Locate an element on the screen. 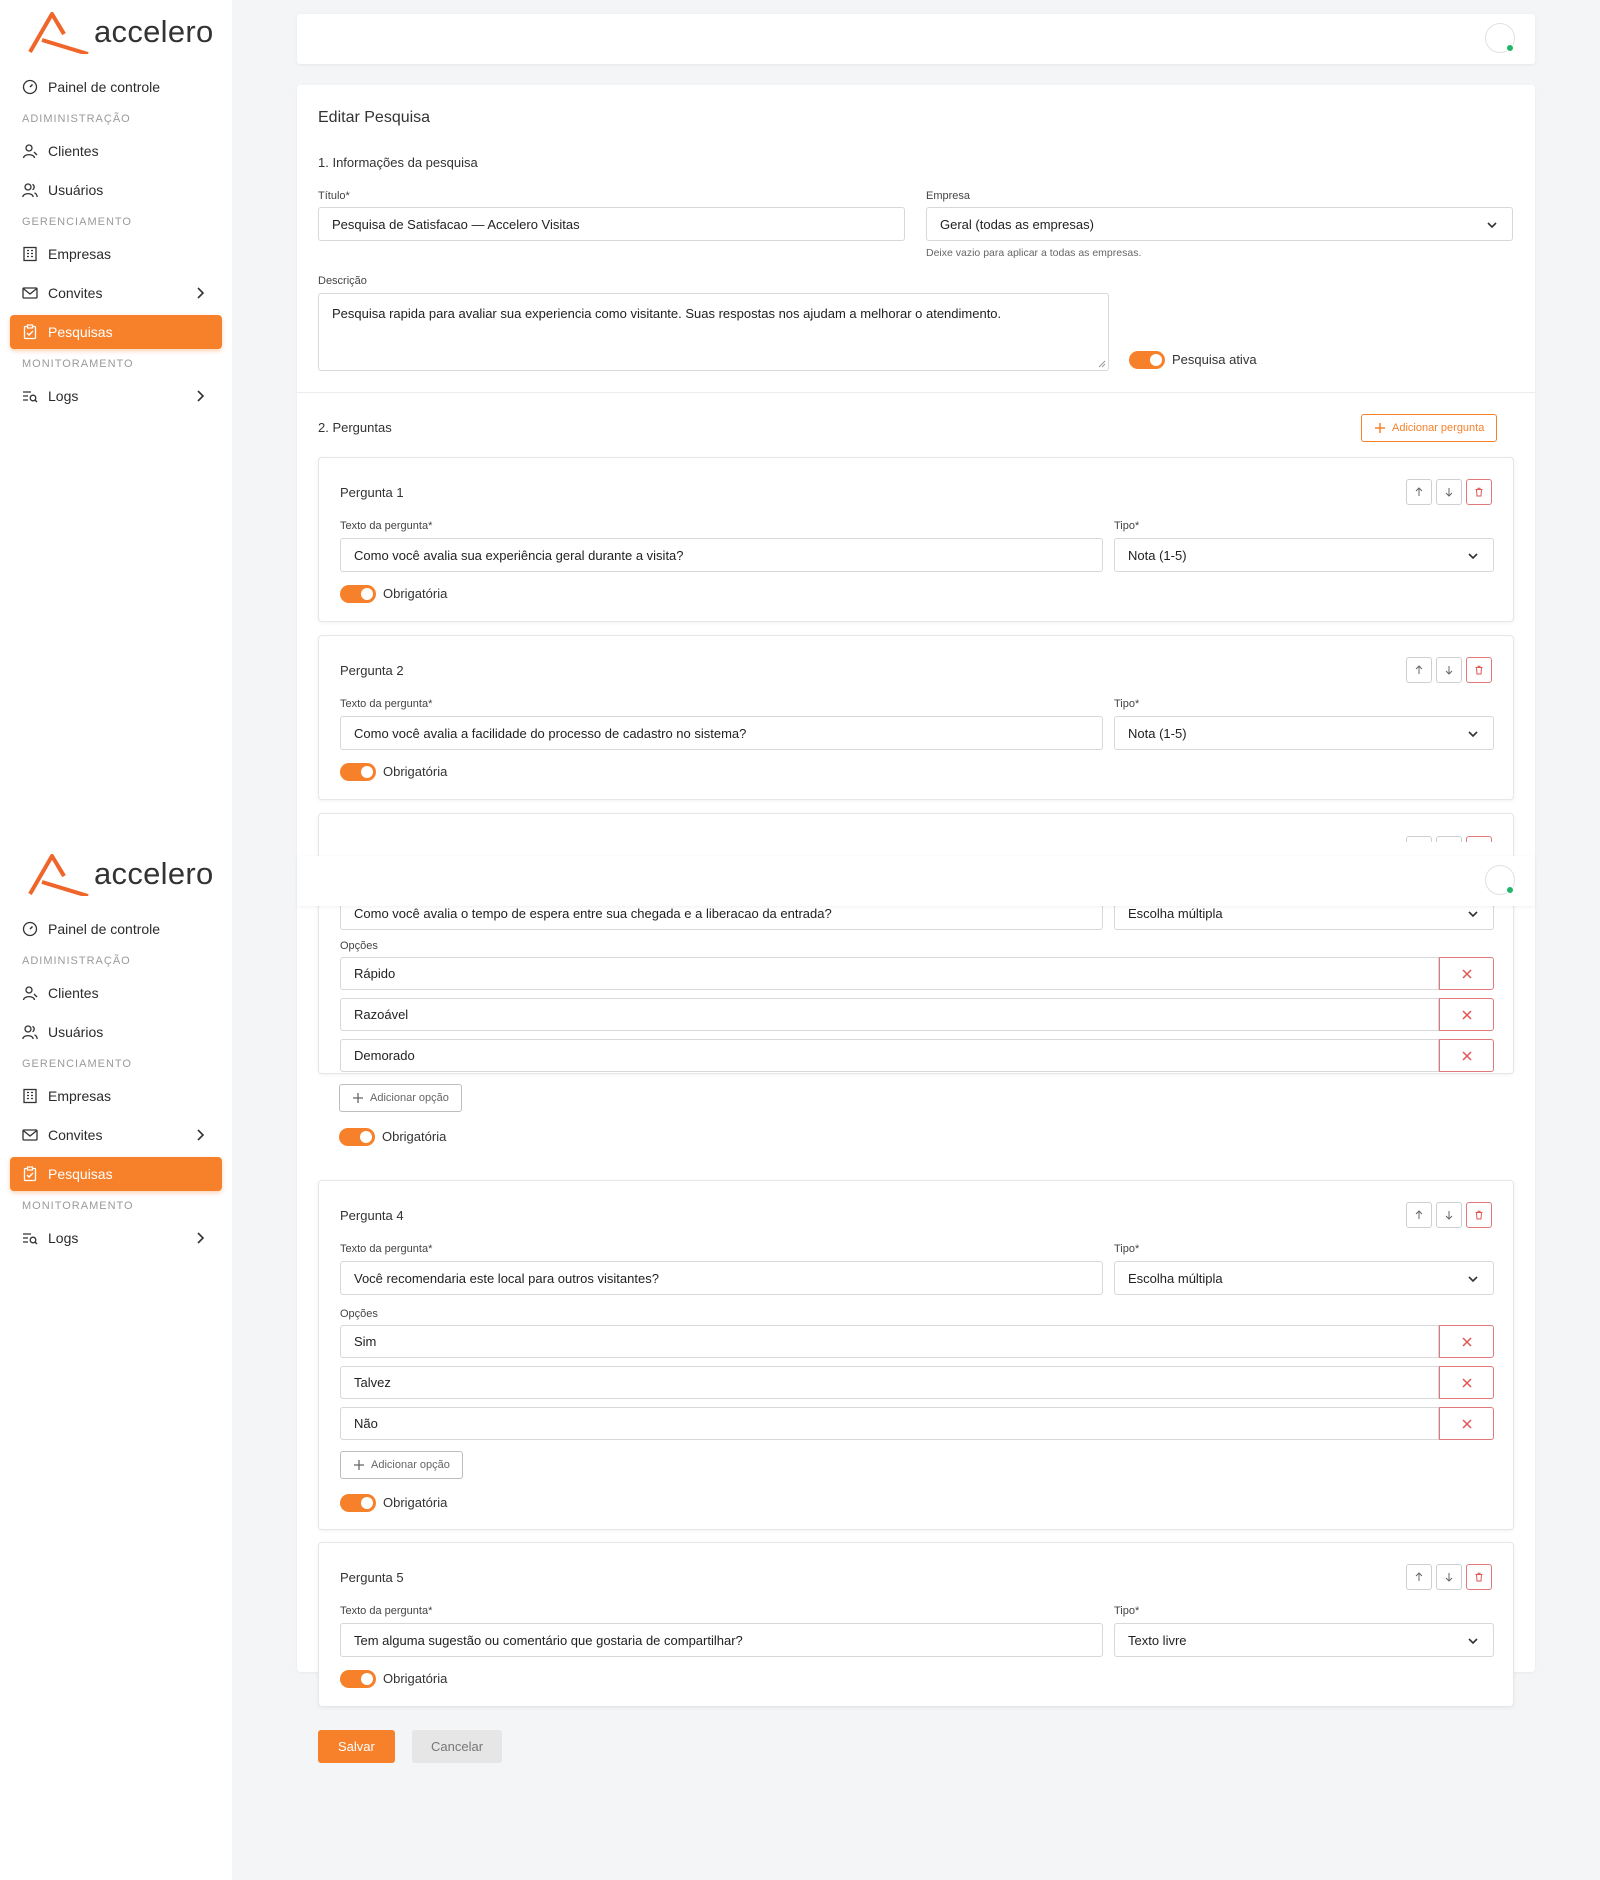 The width and height of the screenshot is (1600, 1880). question-type-select: Escolha múltipla is located at coordinates (1304, 1278).